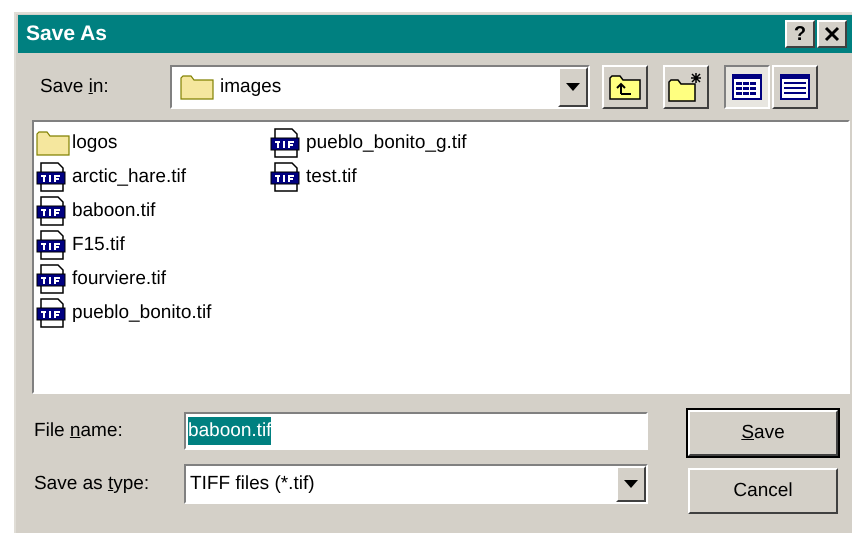 This screenshot has height=533, width=852. Describe the element at coordinates (92, 484) in the screenshot. I see `save-as-type-label: Save as type:` at that location.